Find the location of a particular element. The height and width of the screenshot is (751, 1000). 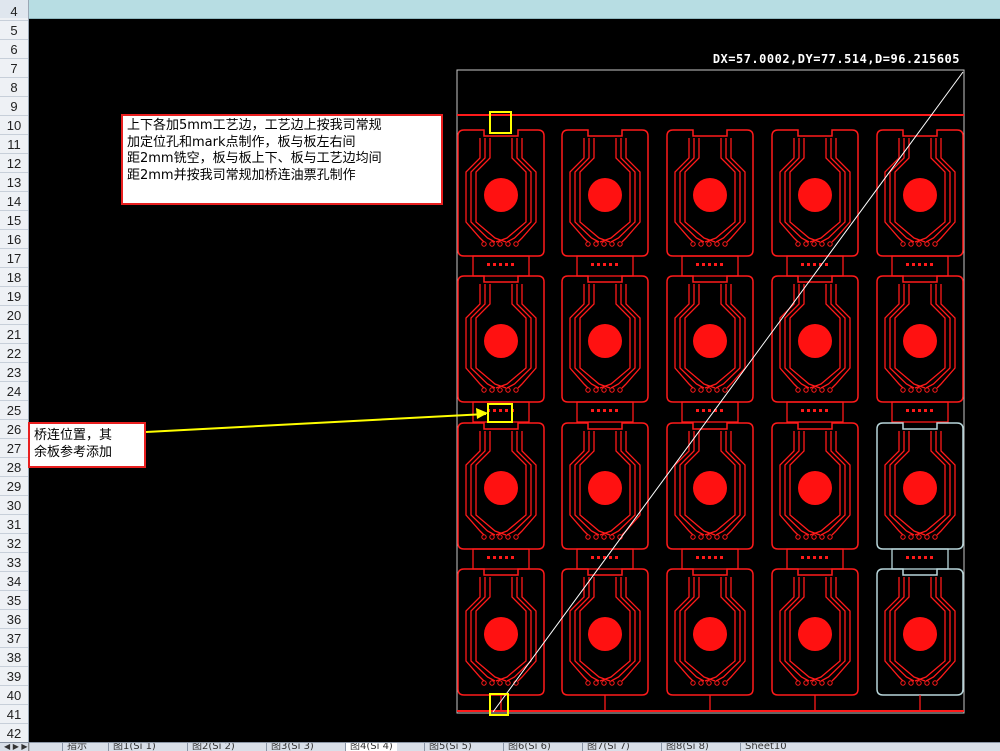

row-number: 19 is located at coordinates (14, 296).